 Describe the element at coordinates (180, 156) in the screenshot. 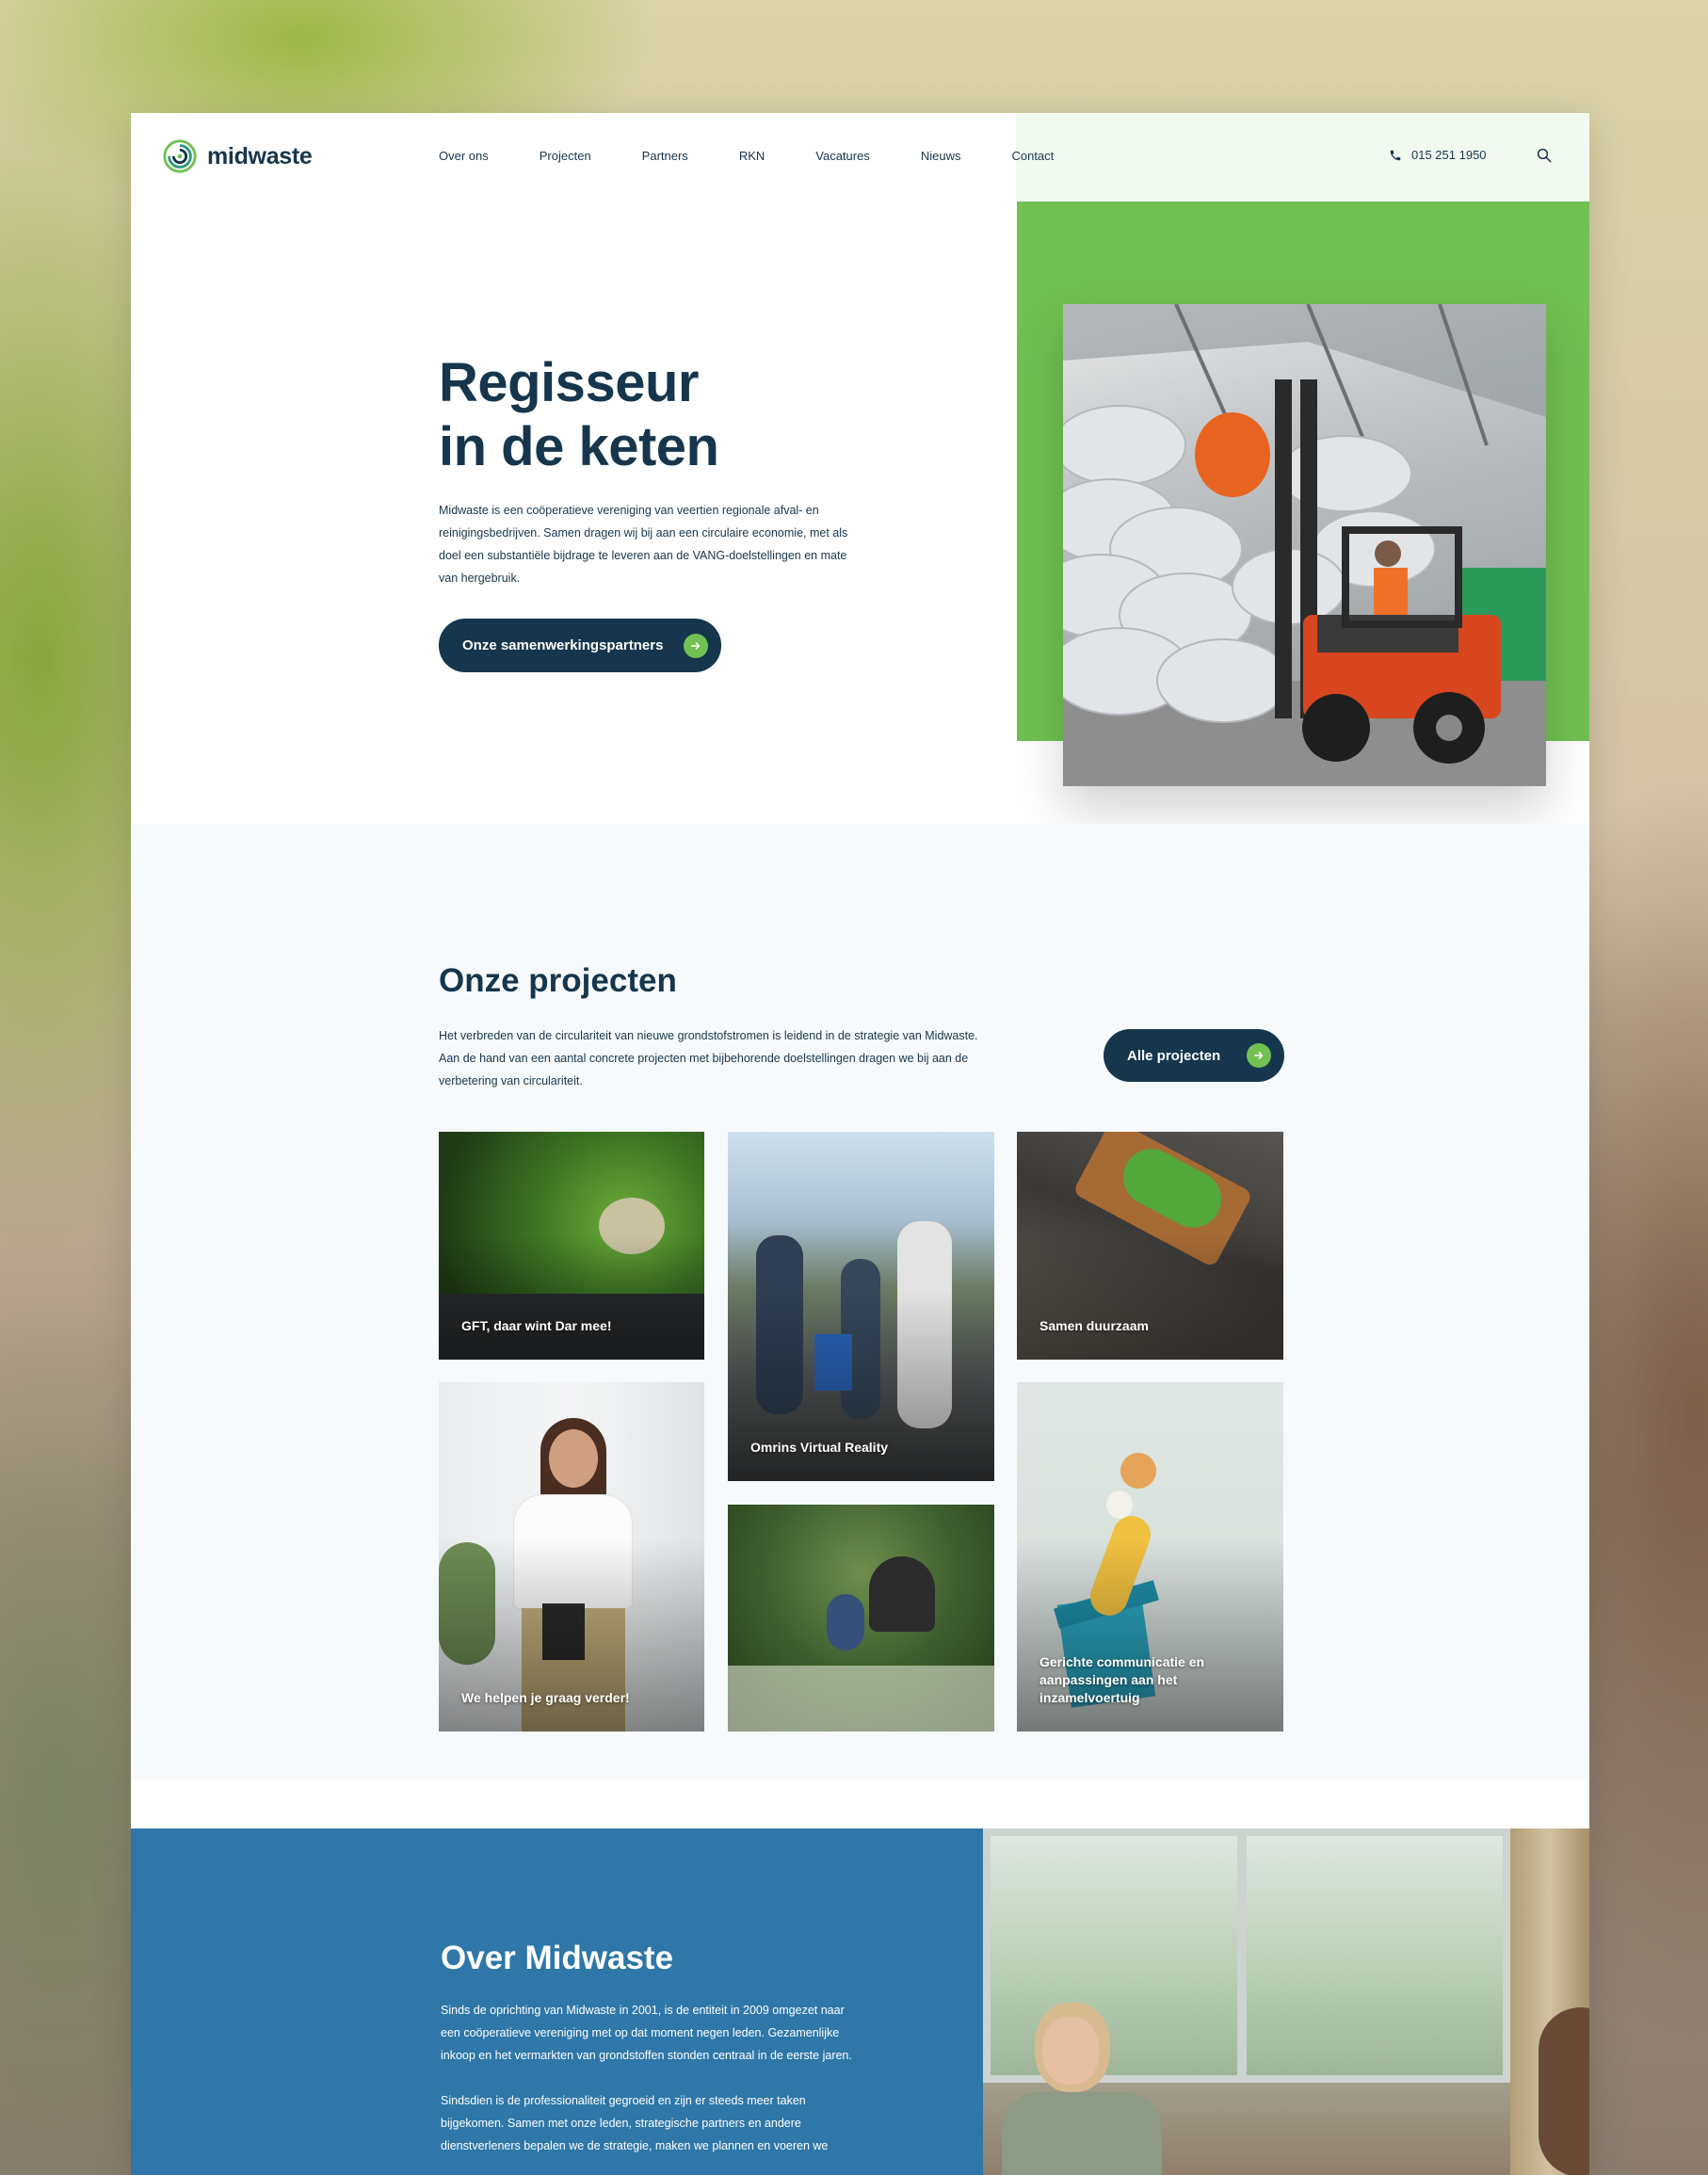

I see `logo-swirl-icon` at that location.